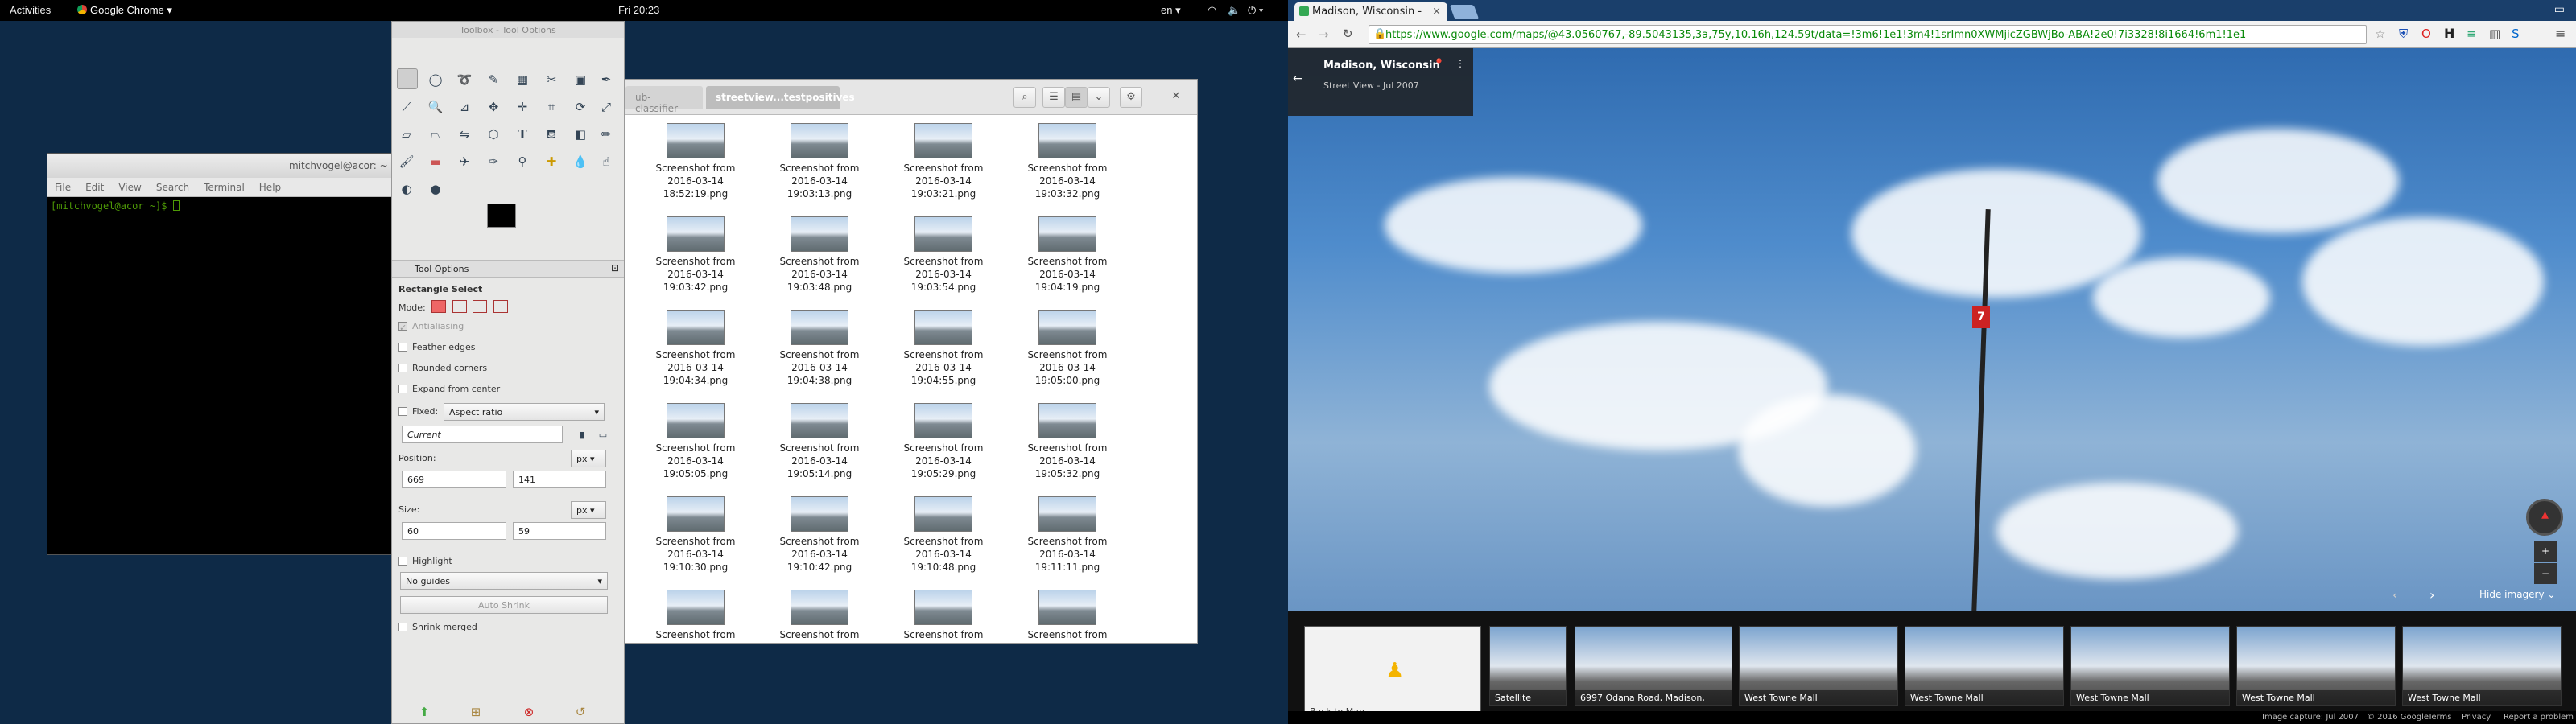  I want to click on app-menu: Google Chrome ▾, so click(124, 10).